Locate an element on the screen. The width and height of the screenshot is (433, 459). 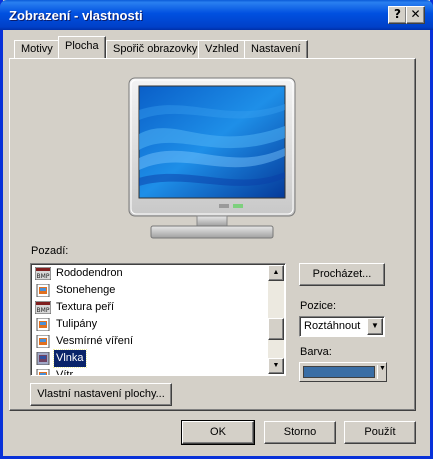
window-title: Zobrazení - vlastnosti is located at coordinates (76, 15).